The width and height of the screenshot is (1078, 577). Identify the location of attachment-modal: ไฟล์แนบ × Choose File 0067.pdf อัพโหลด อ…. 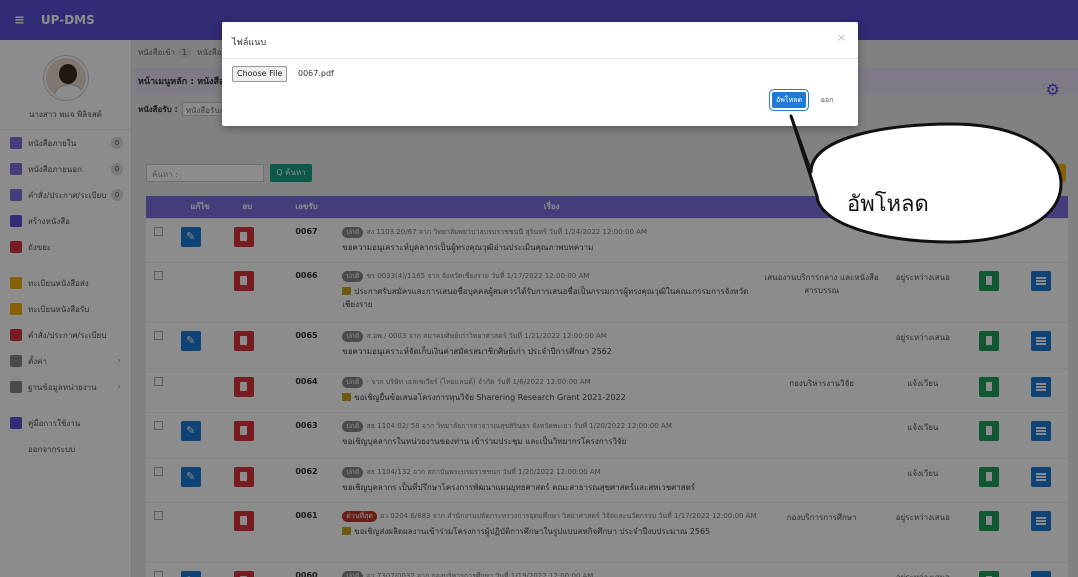
(540, 74).